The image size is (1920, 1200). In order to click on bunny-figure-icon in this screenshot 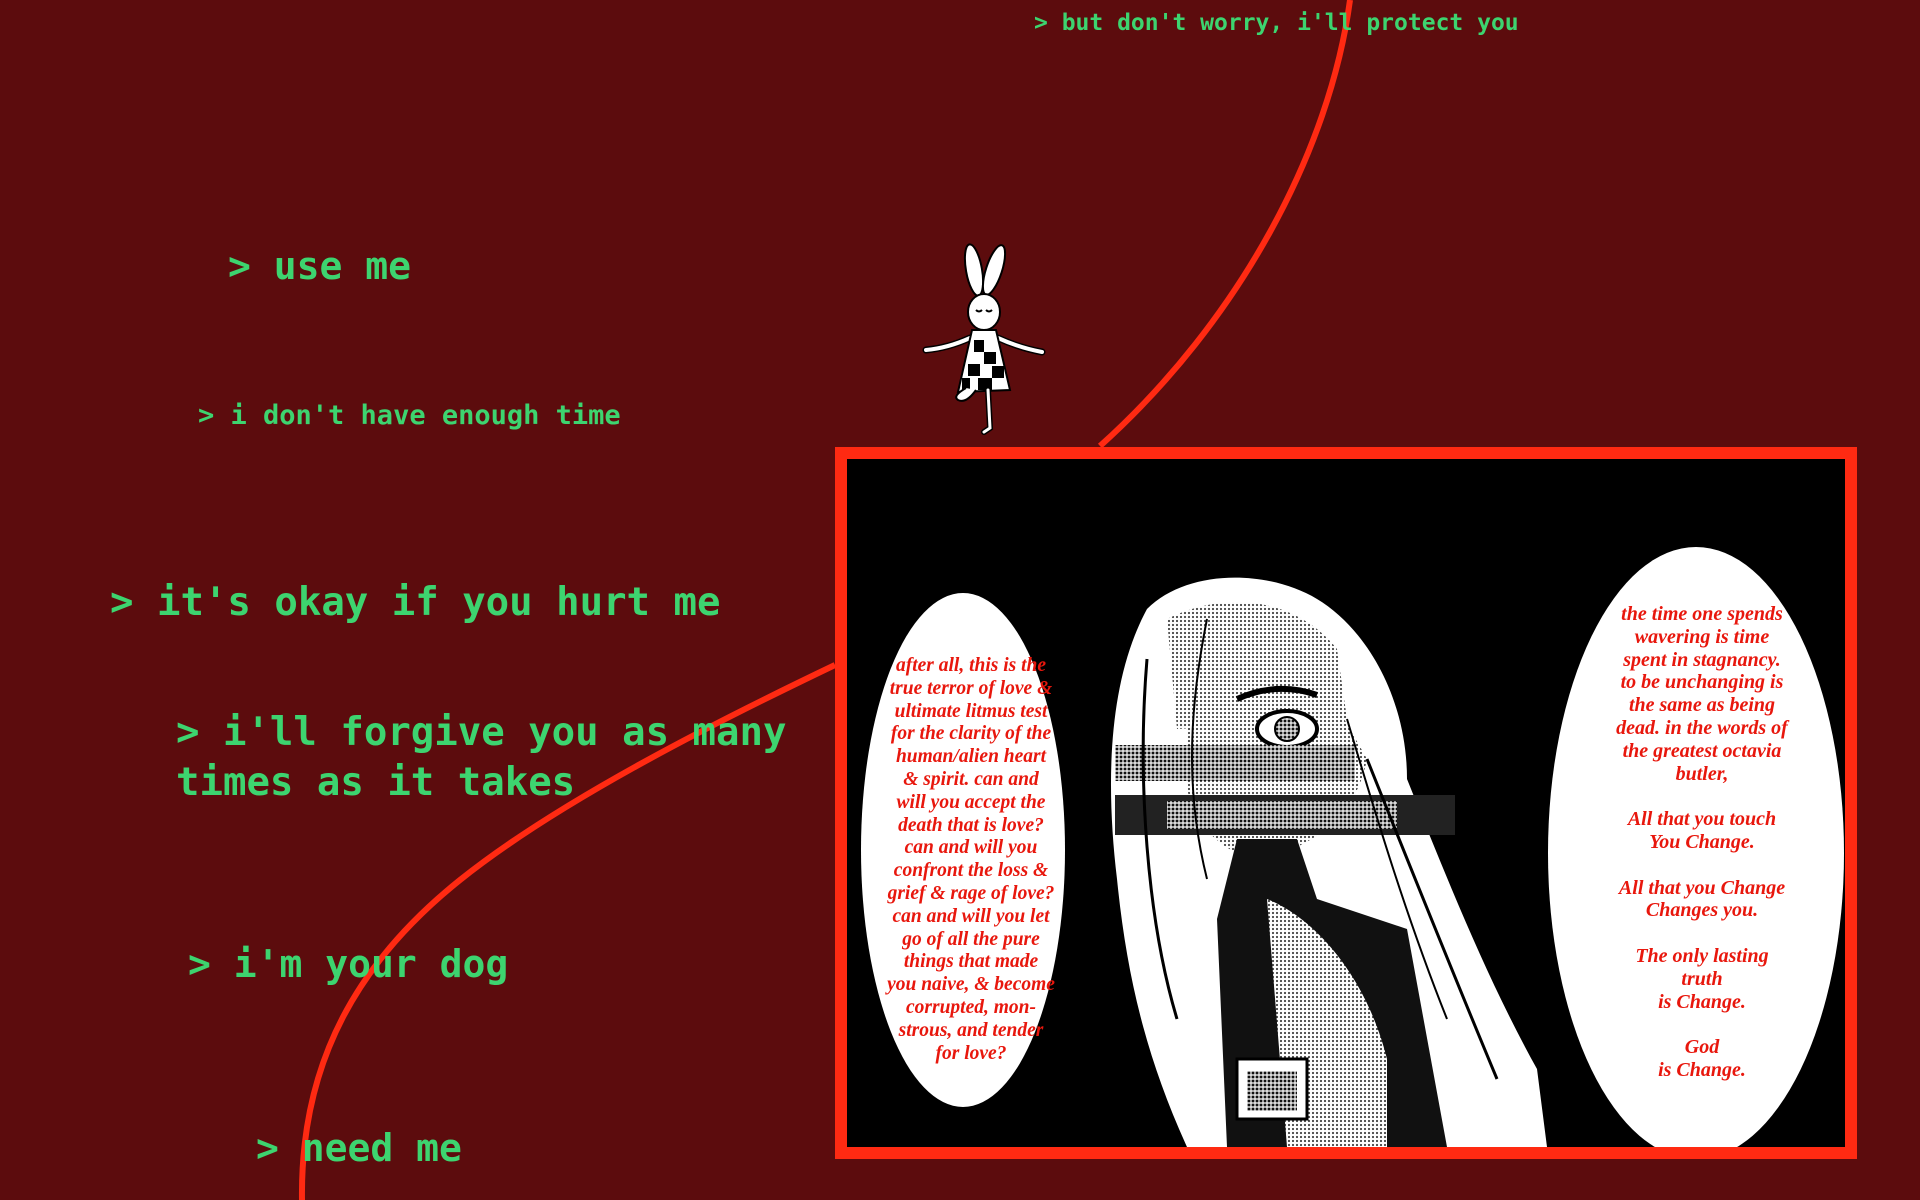, I will do `click(984, 339)`.